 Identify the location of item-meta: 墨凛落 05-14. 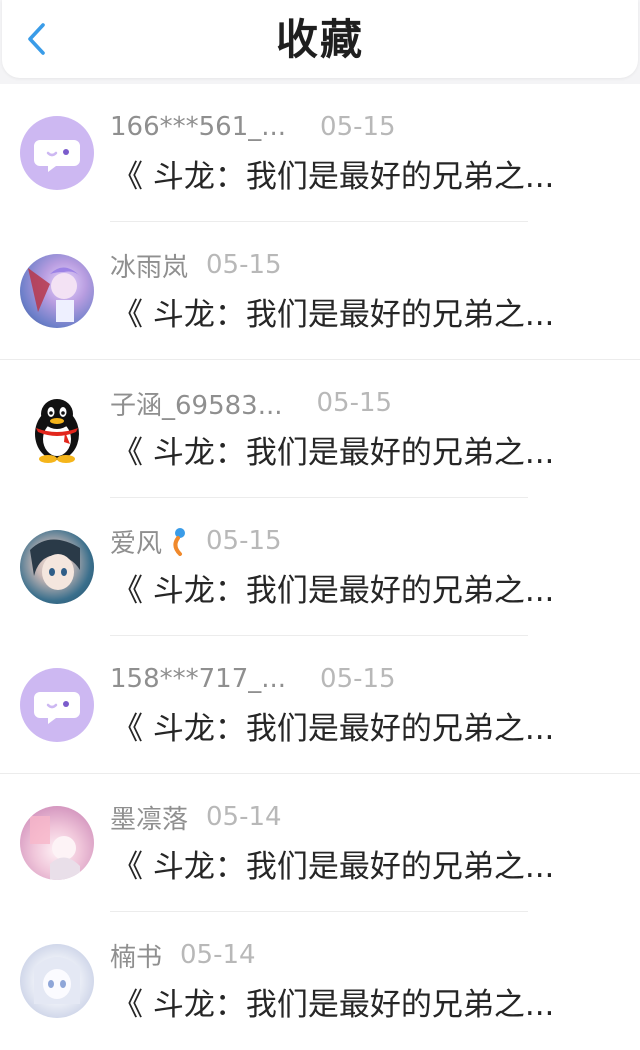
(196, 817).